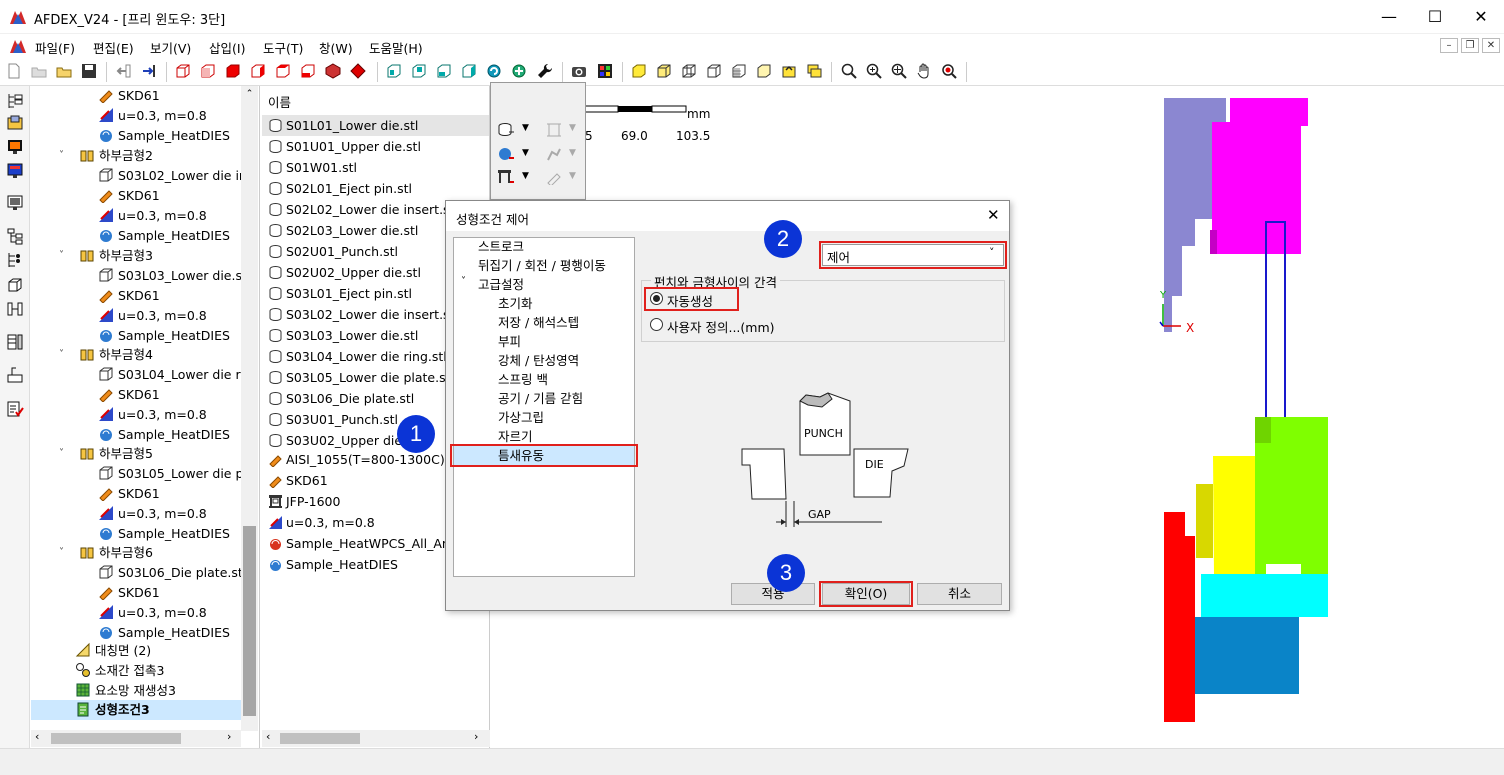 The image size is (1504, 775). What do you see at coordinates (501, 247) in the screenshot?
I see `settings-item: 스트로크` at bounding box center [501, 247].